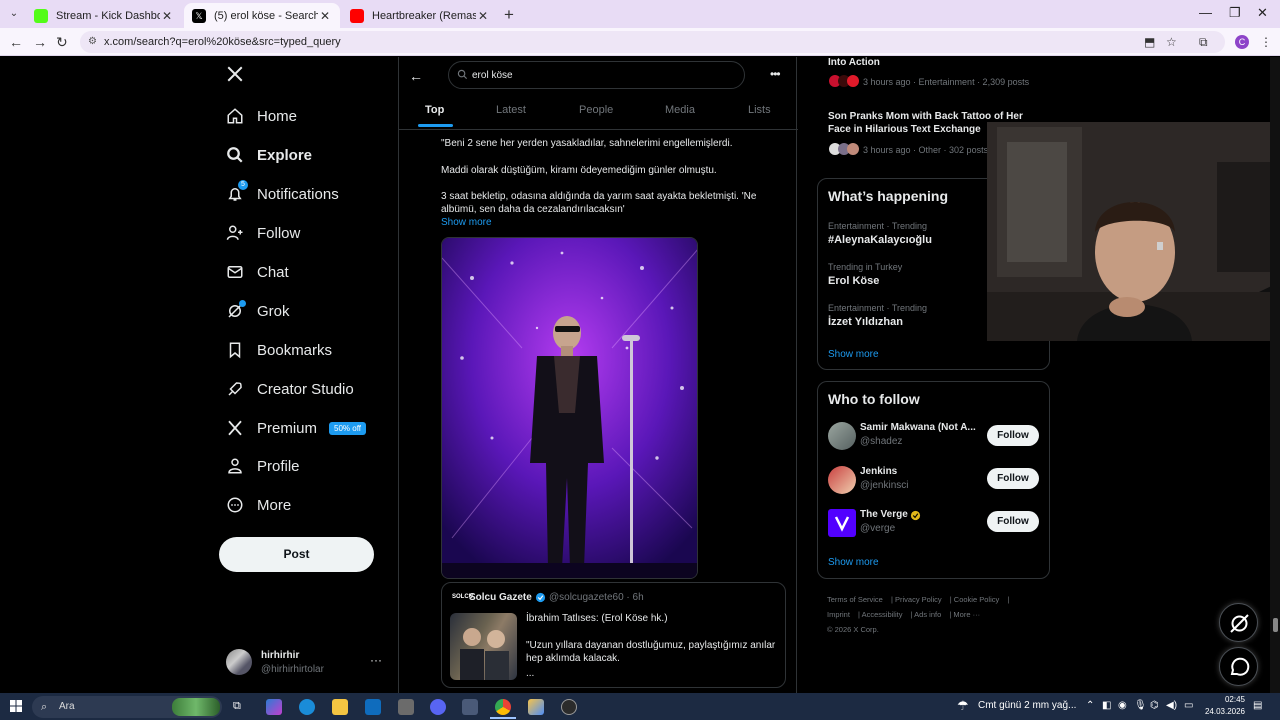 The image size is (1280, 720). What do you see at coordinates (880, 240) in the screenshot?
I see `trend-name: #AleynaKalaycıoğlu` at bounding box center [880, 240].